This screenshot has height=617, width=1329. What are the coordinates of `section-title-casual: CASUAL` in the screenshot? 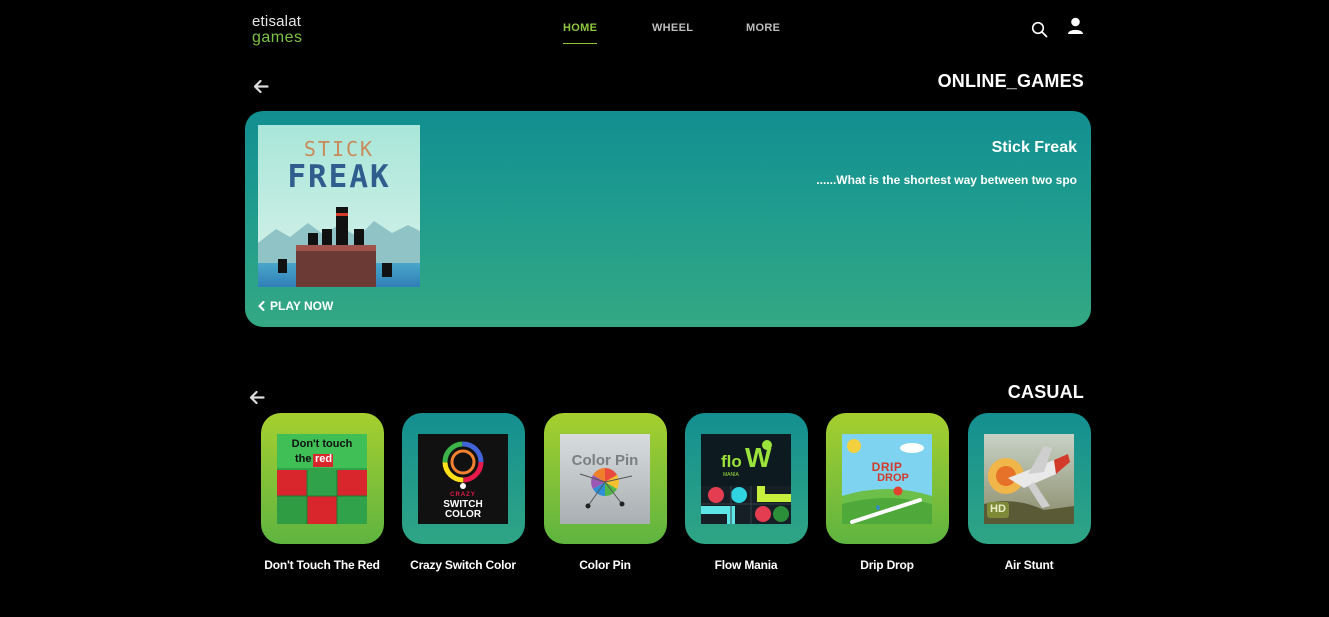 It's located at (1045, 392).